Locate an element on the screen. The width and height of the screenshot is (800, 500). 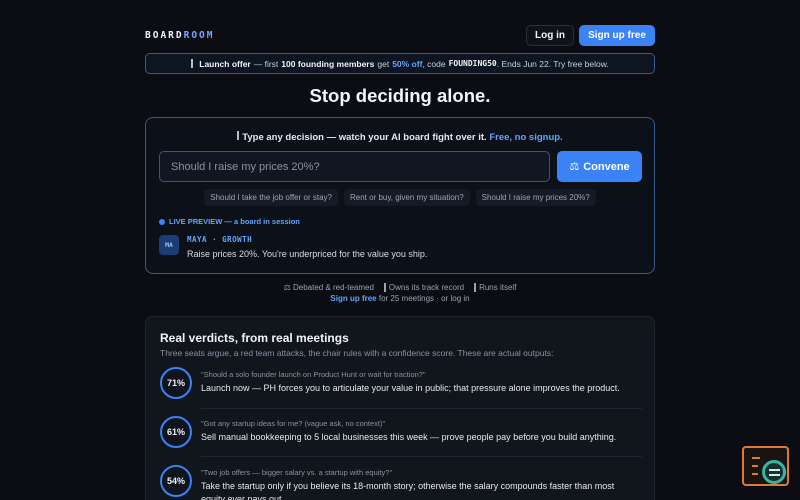
promo-code: FOUNDING50 is located at coordinates (472, 63).